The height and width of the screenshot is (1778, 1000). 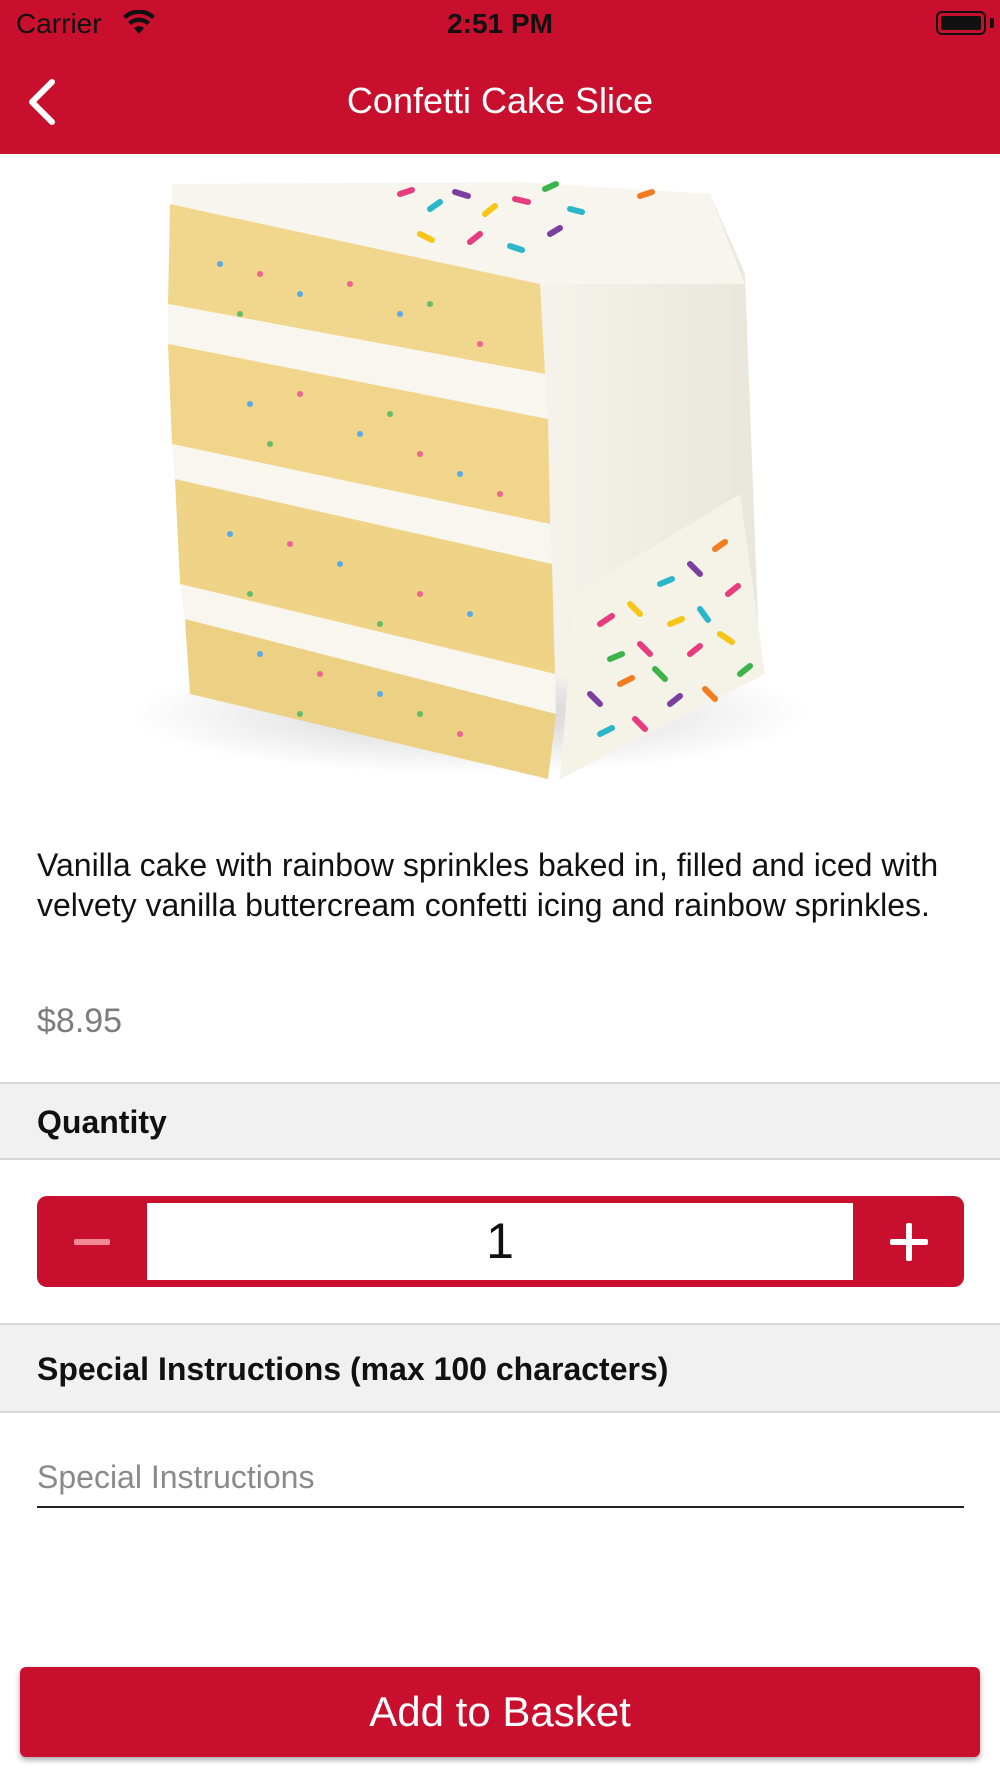 I want to click on quantity-value: 1, so click(x=500, y=1241).